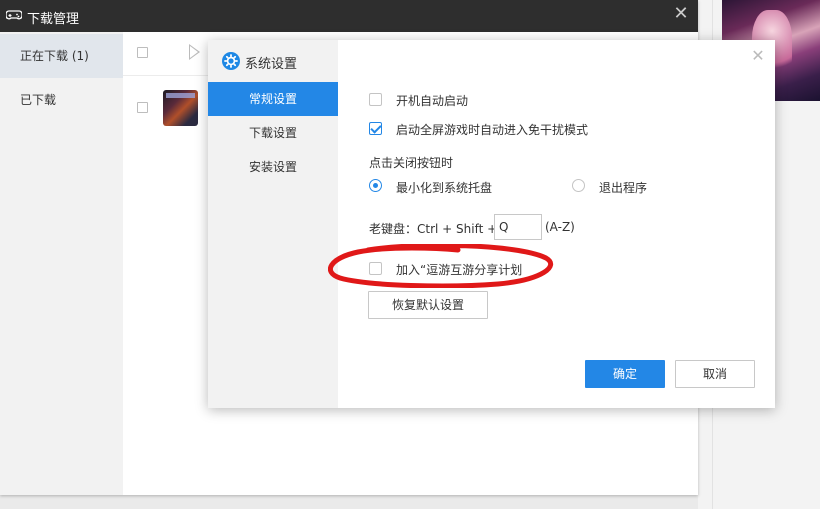 This screenshot has width=820, height=509. Describe the element at coordinates (428, 305) in the screenshot. I see `restore-defaults-button: 恢复默认设置` at that location.